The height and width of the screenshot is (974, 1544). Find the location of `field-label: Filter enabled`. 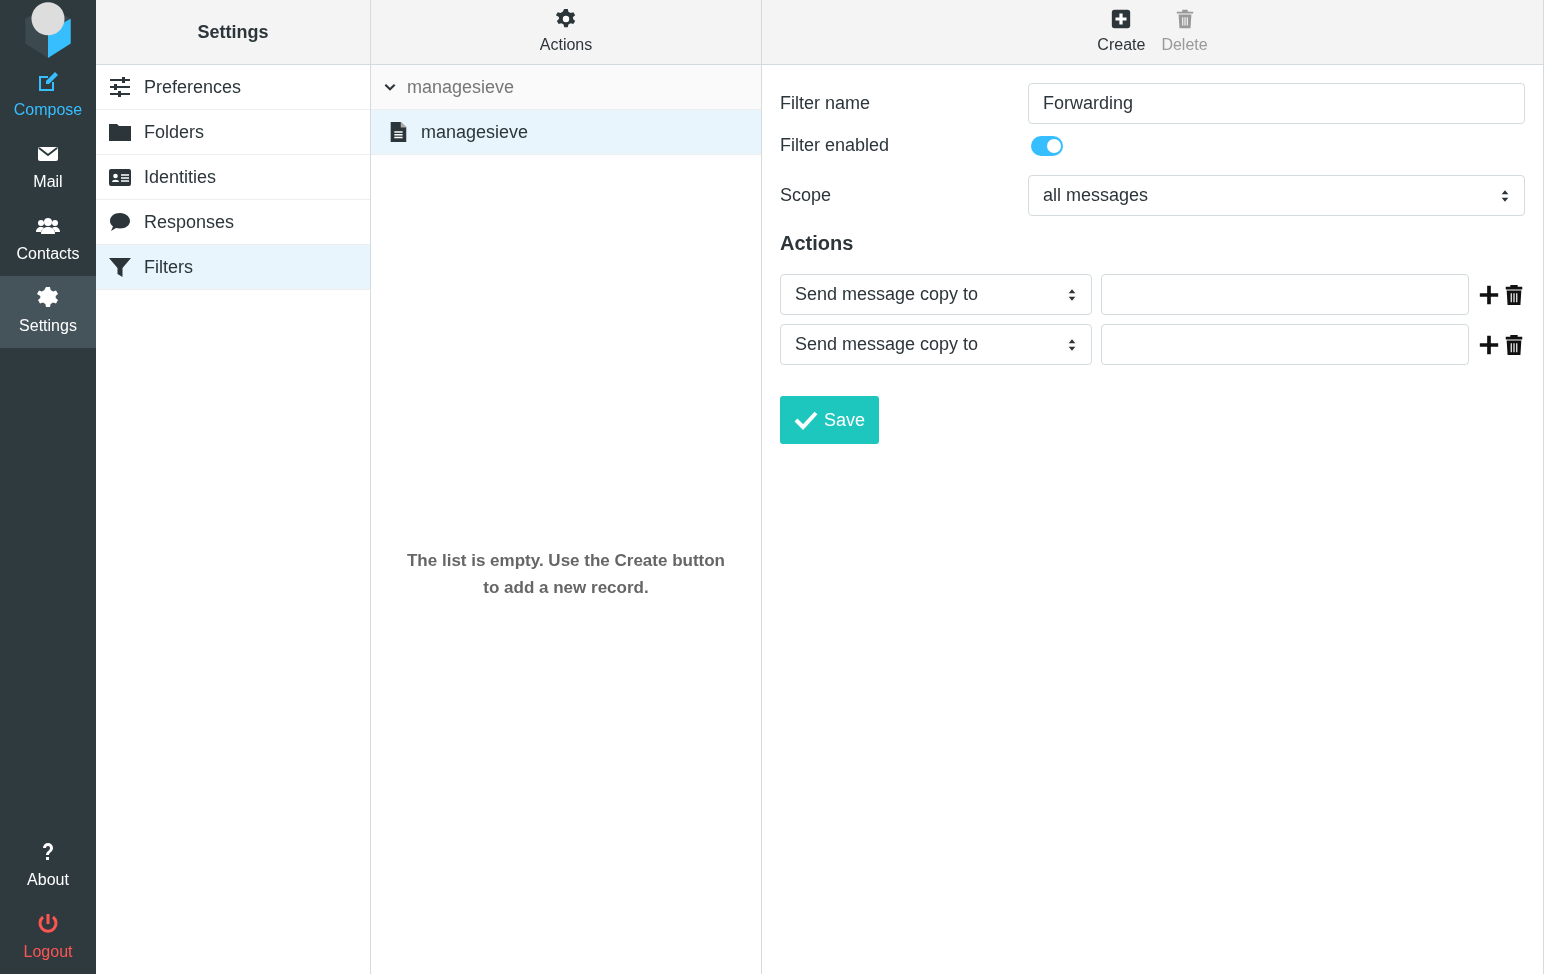

field-label: Filter enabled is located at coordinates (835, 145).